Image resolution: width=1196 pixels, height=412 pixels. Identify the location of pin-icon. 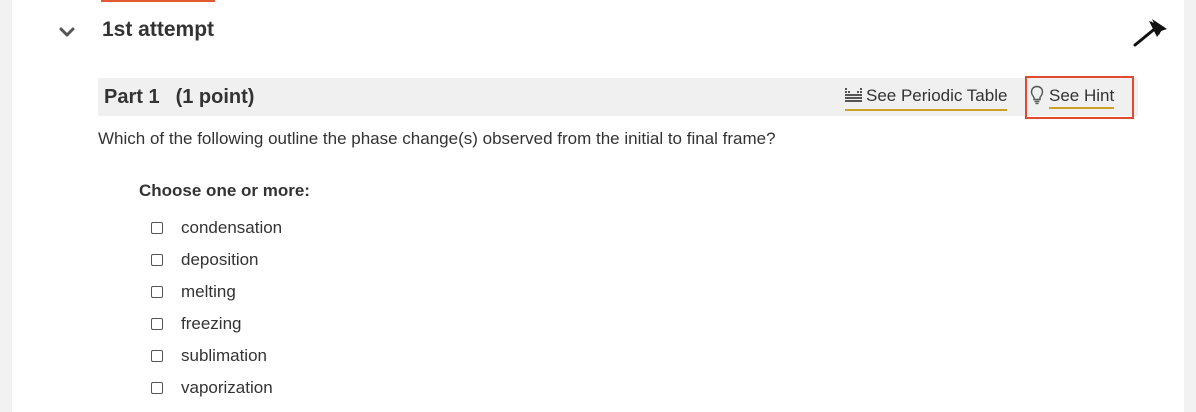
(1150, 32).